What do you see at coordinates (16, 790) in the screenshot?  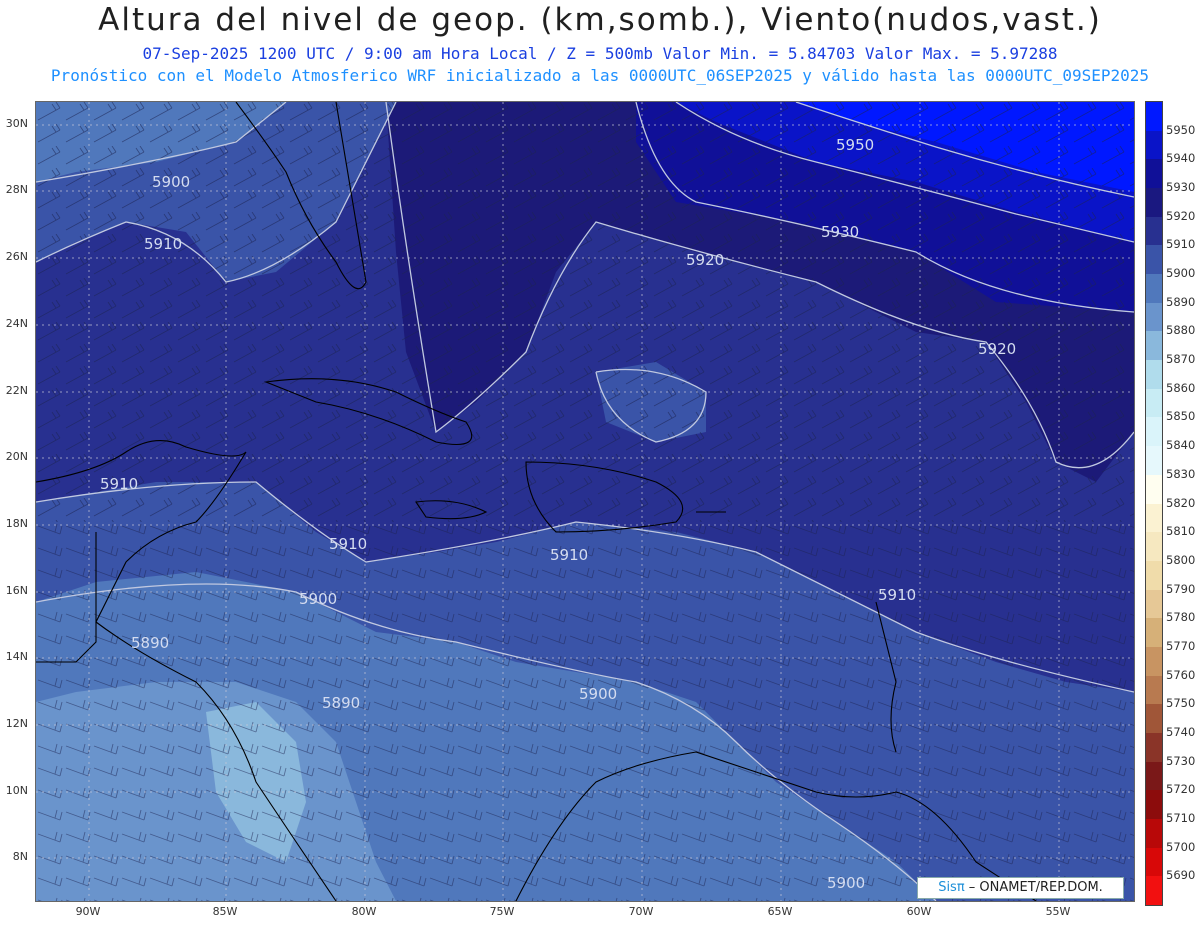 I see `lat-label: 10N` at bounding box center [16, 790].